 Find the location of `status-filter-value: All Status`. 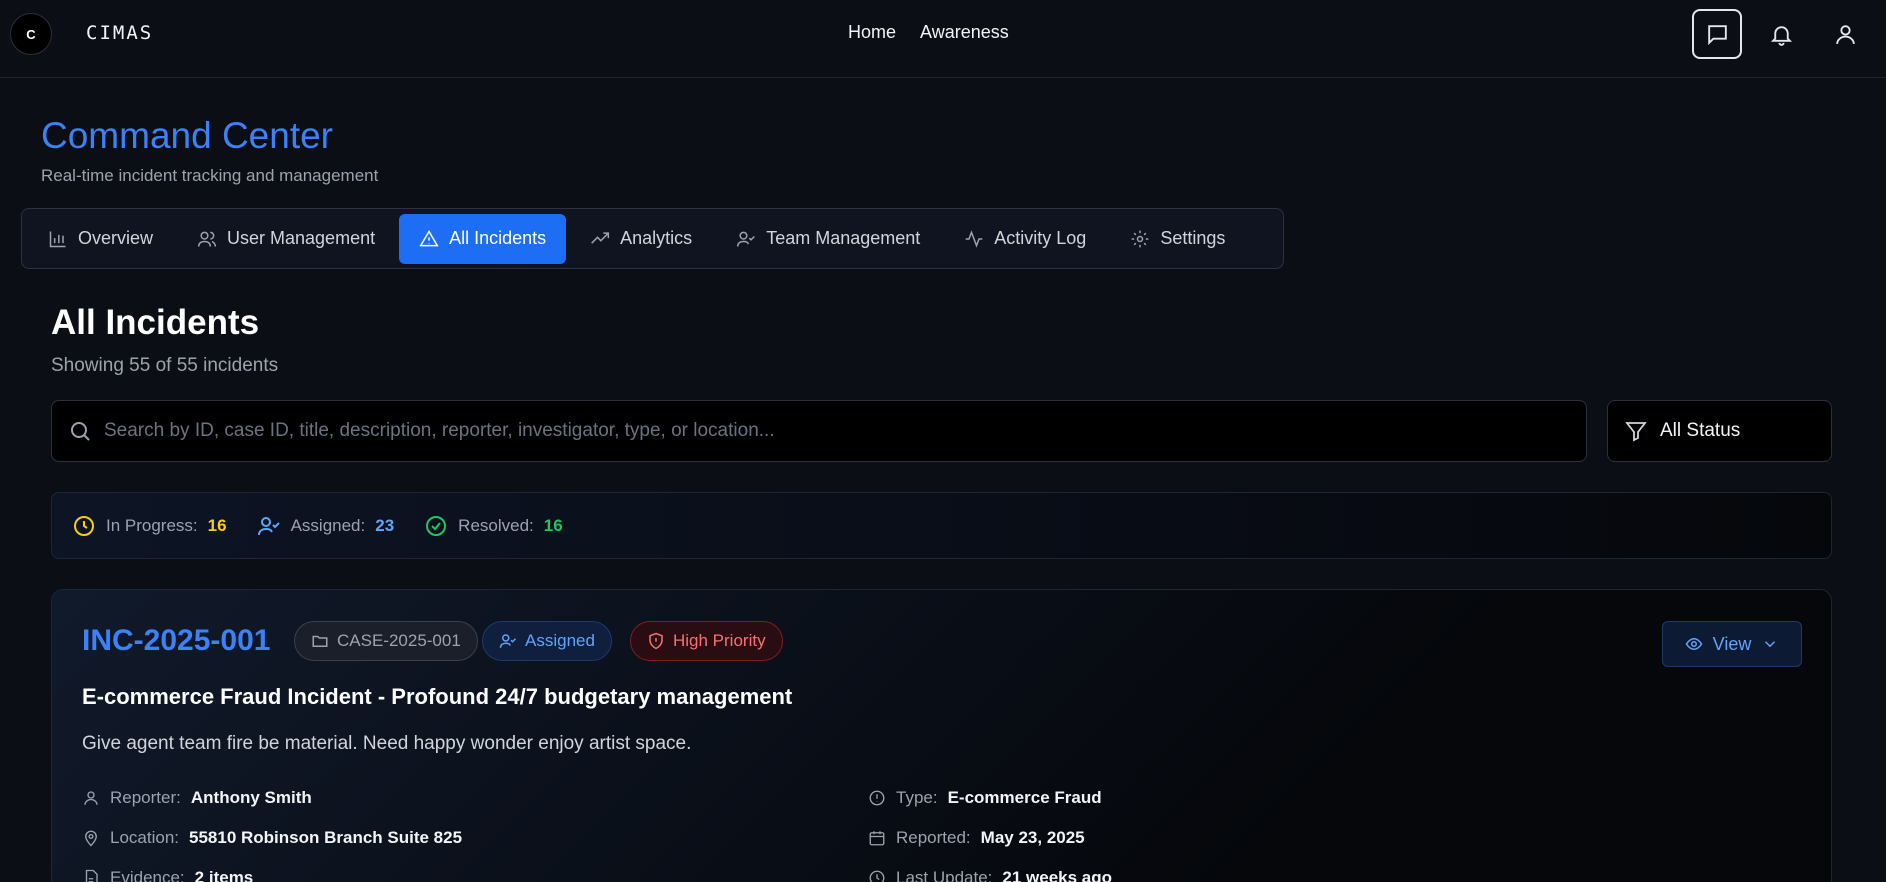

status-filter-value: All Status is located at coordinates (1700, 430).